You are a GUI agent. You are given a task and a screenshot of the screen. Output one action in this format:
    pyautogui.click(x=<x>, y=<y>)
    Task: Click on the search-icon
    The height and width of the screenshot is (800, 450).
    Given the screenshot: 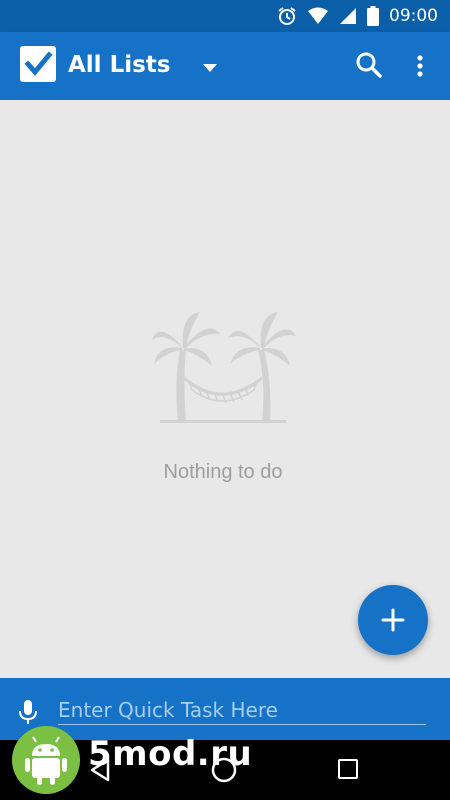 What is the action you would take?
    pyautogui.click(x=369, y=65)
    